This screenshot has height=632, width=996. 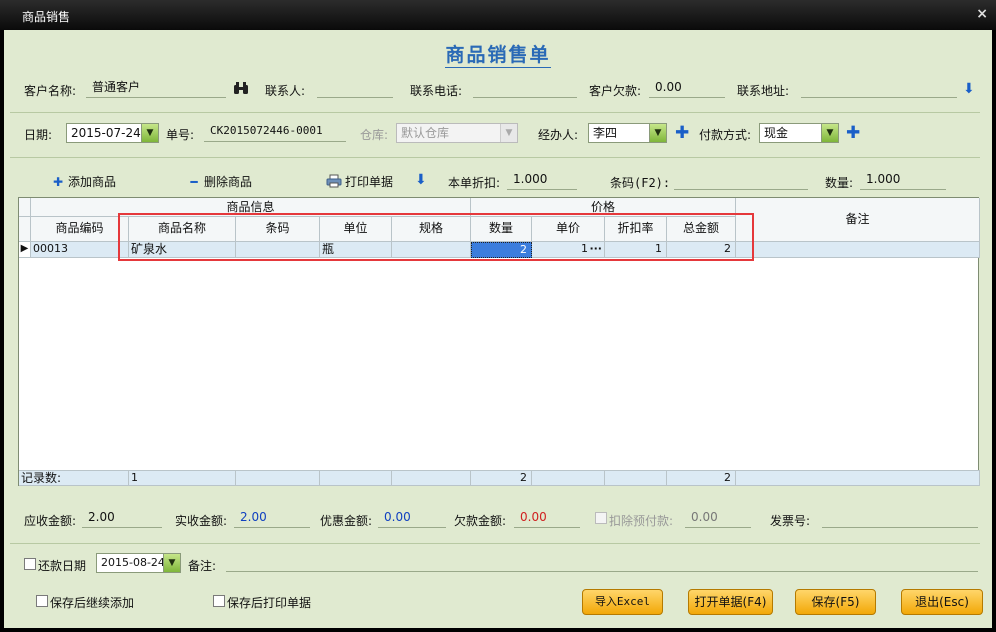 I want to click on invoice-field, so click(x=900, y=518).